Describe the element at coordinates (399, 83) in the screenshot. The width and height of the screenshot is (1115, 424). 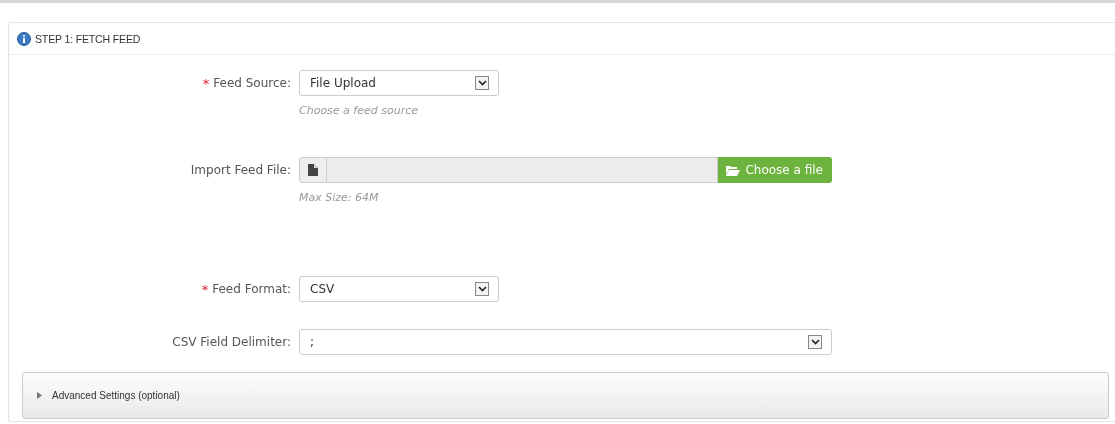
I see `select-field: File Upload` at that location.